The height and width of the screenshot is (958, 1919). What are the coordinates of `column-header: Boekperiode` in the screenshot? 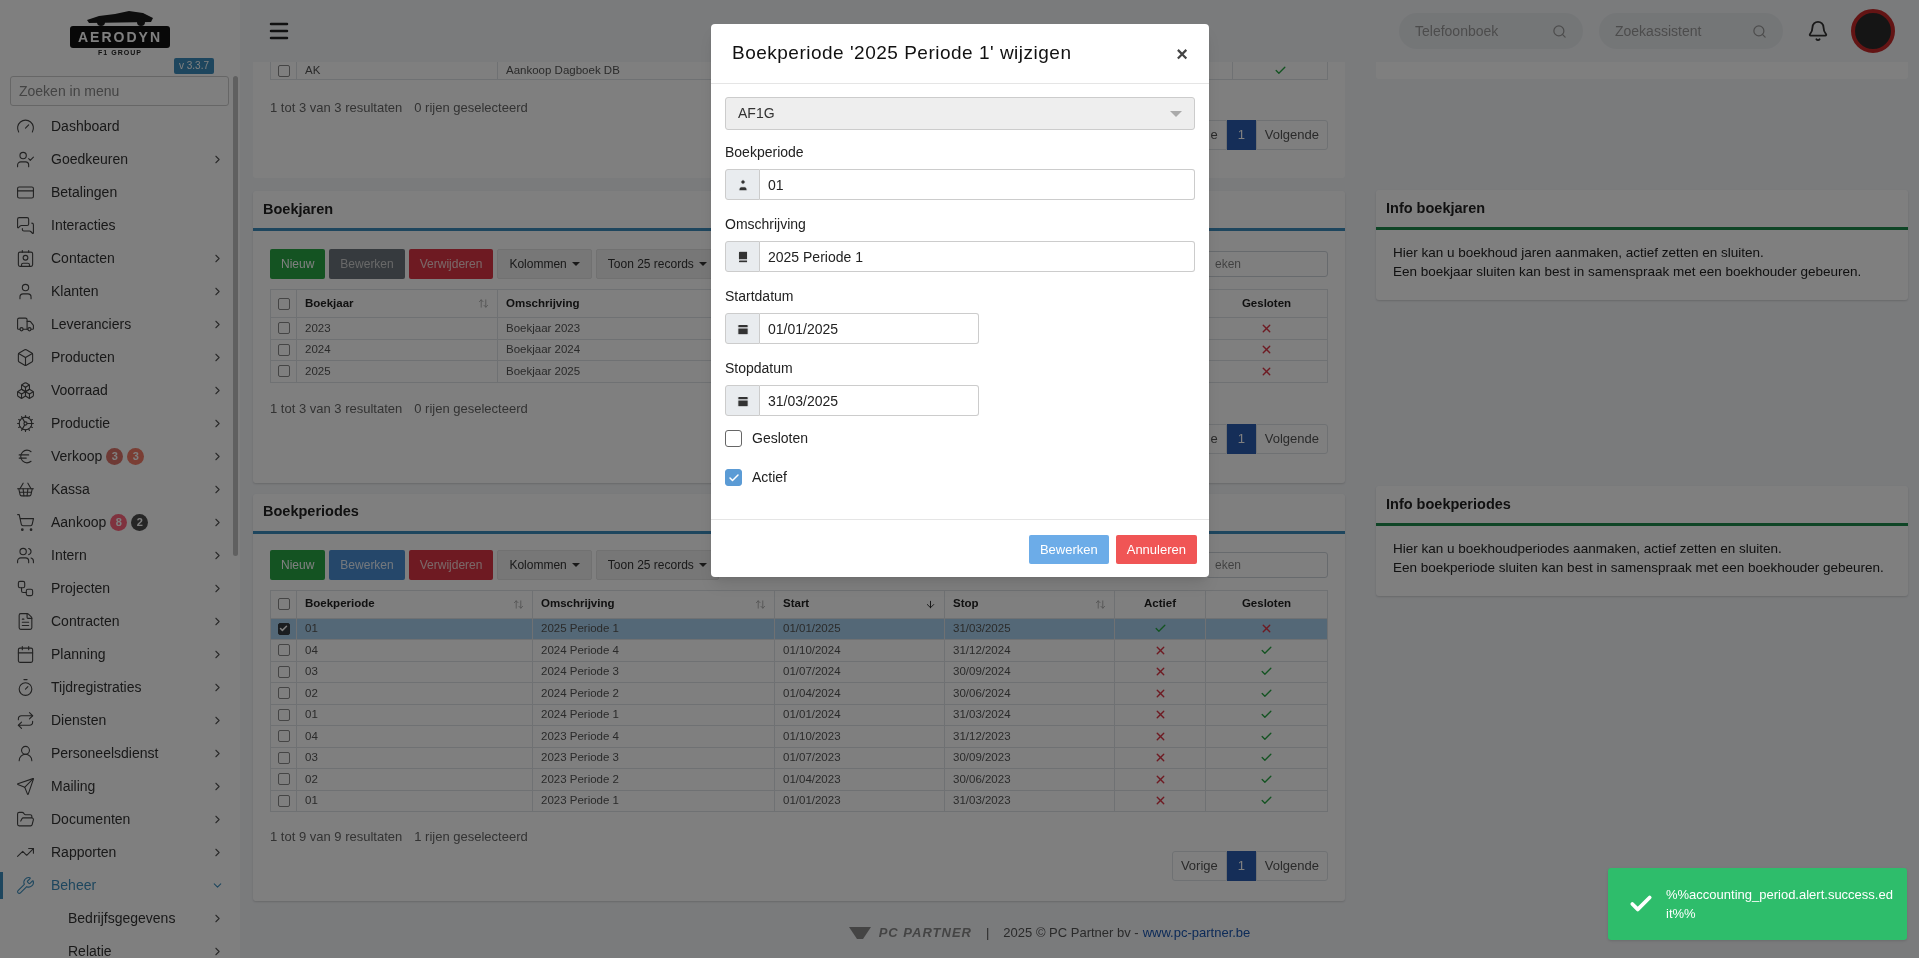 It's located at (415, 604).